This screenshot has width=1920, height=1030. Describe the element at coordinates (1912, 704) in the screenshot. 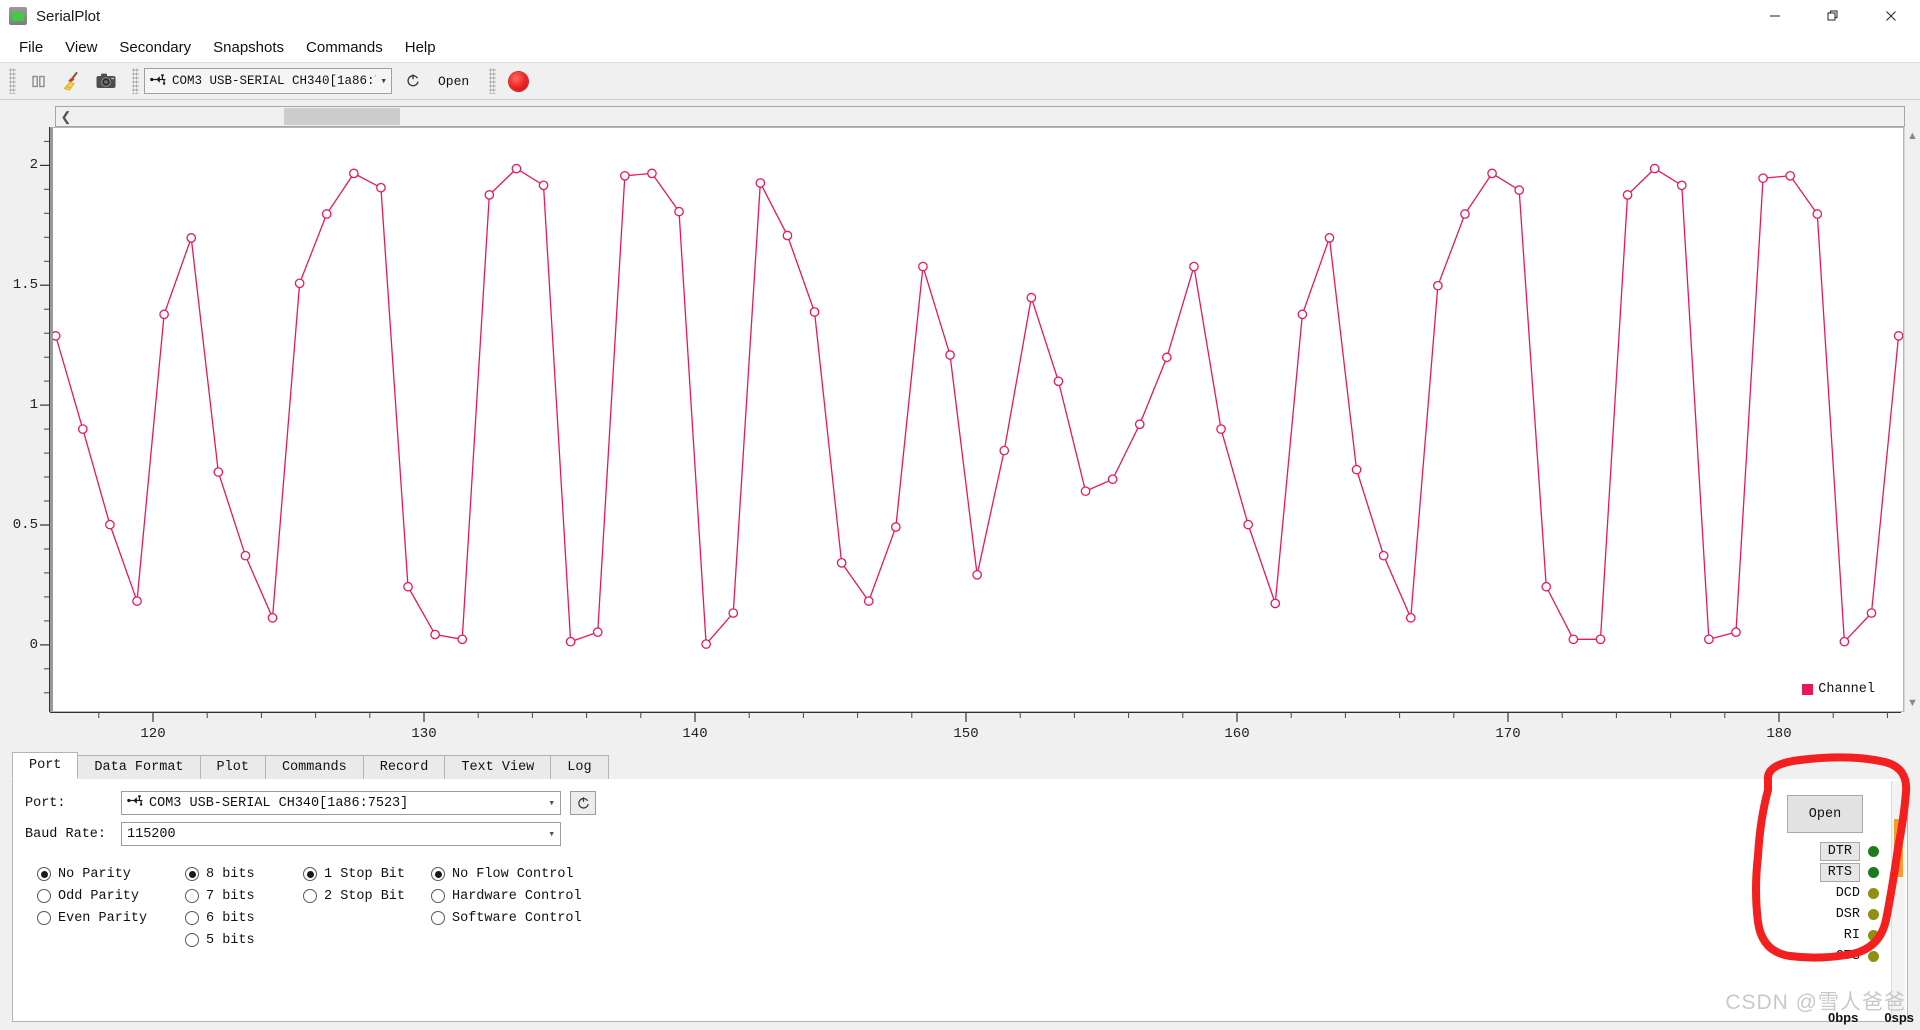

I see `chevron-down-icon: ▼` at that location.